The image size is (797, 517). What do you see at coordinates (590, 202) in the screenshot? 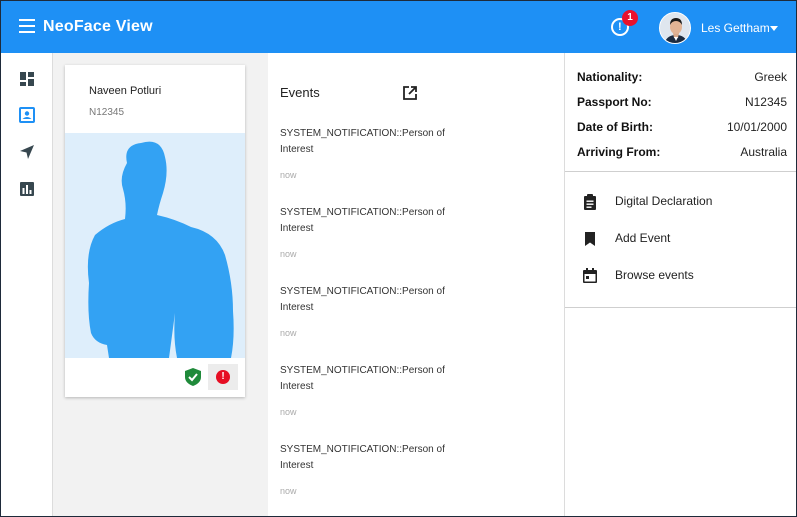
I see `clipboard-icon` at bounding box center [590, 202].